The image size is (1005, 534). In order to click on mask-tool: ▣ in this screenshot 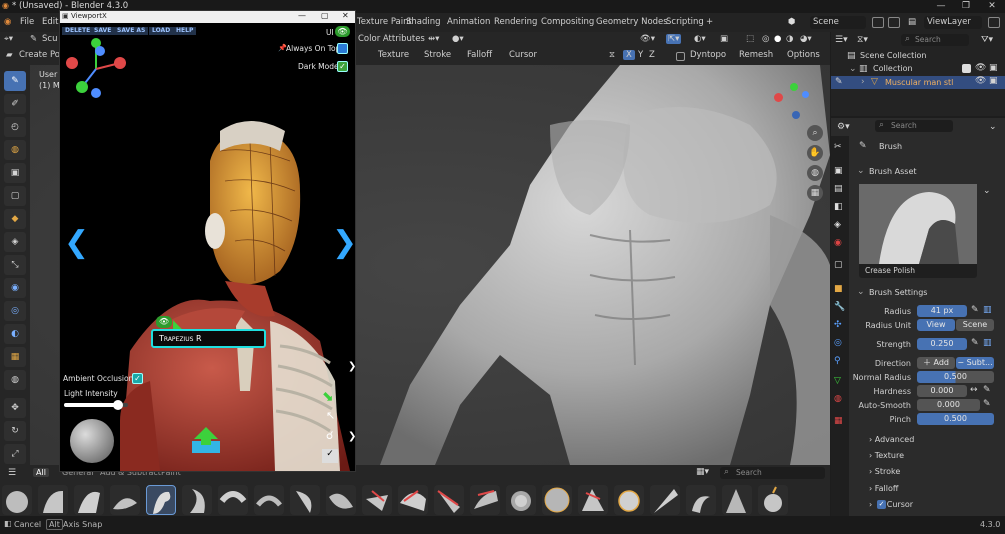, I will do `click(15, 173)`.